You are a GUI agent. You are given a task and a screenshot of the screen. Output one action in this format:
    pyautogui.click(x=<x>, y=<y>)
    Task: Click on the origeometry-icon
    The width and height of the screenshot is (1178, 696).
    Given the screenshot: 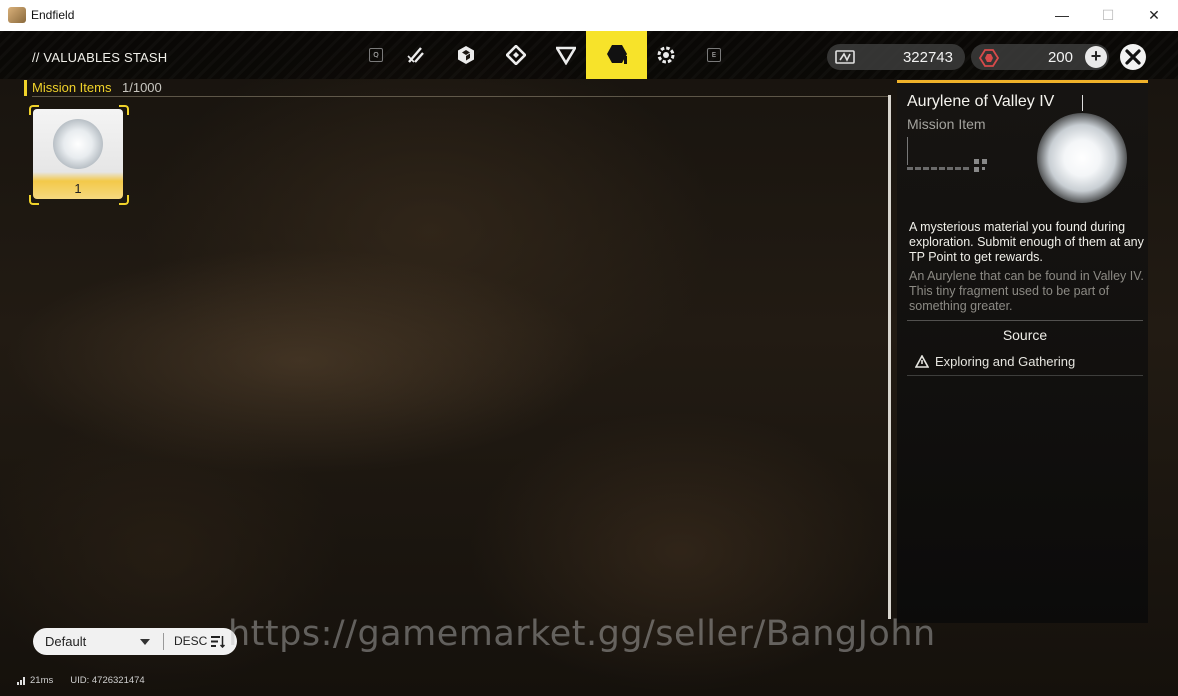 What is the action you would take?
    pyautogui.click(x=989, y=58)
    